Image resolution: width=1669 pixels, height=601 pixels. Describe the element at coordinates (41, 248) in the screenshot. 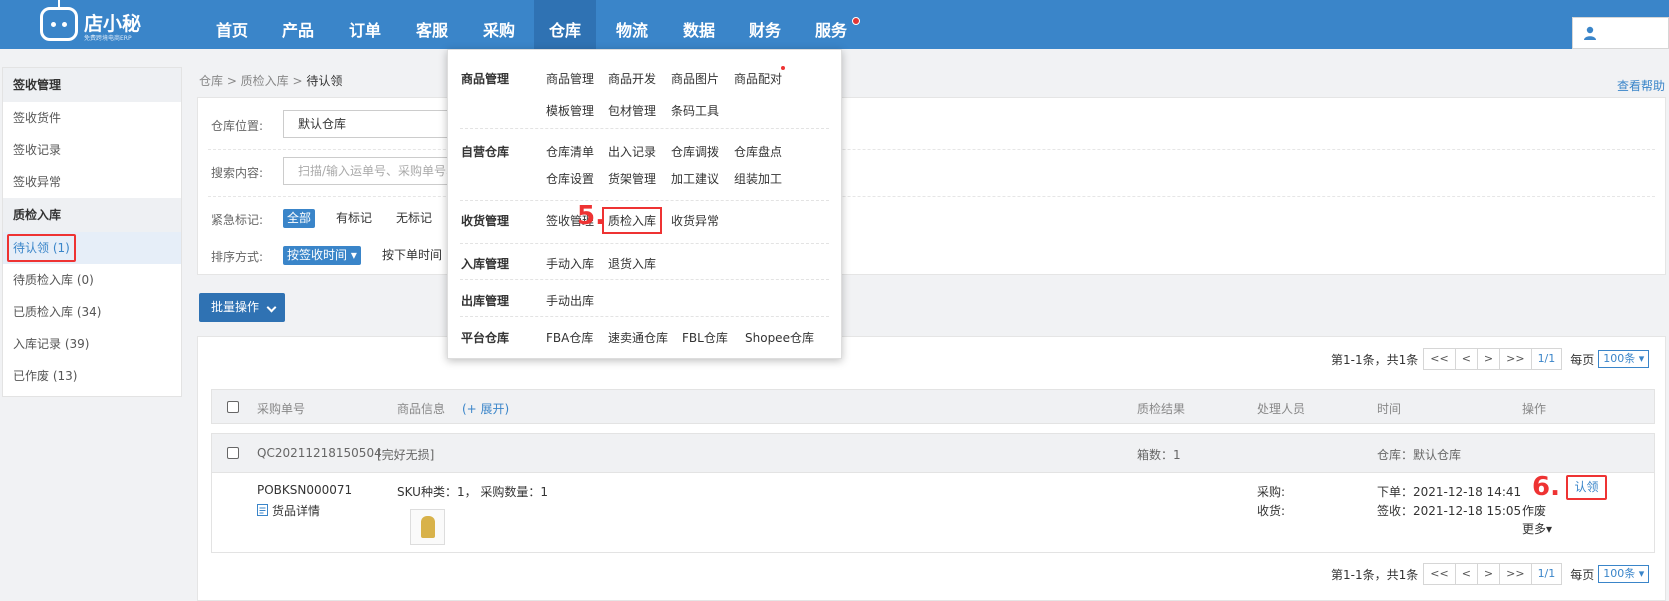

I see `sidebar-item-label: 待认领 (1)` at that location.